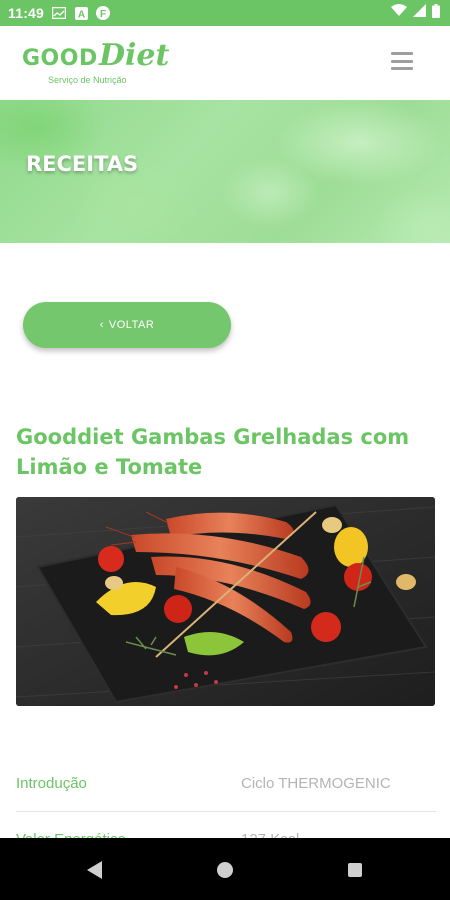  Describe the element at coordinates (51, 783) in the screenshot. I see `info-label: Introdução` at that location.